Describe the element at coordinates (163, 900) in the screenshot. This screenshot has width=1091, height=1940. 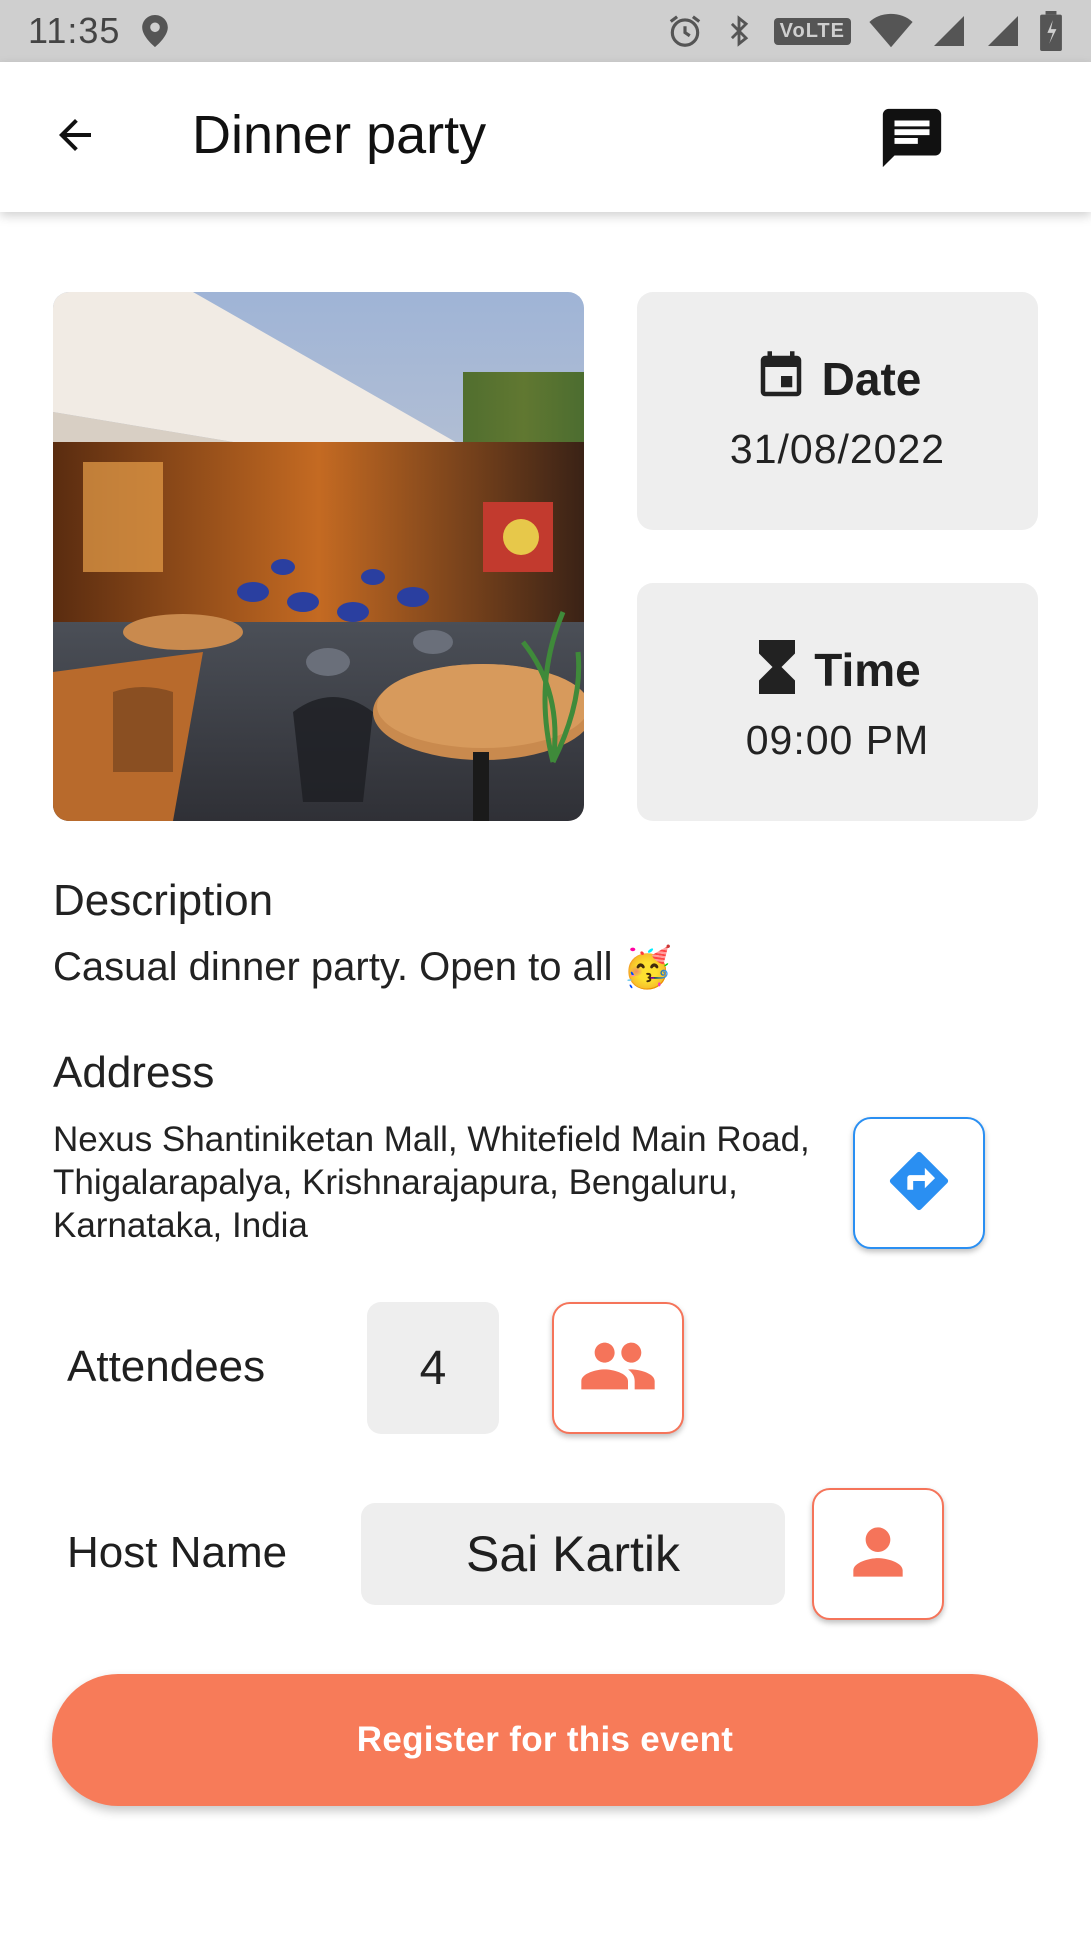
I see `description-heading: Description` at that location.